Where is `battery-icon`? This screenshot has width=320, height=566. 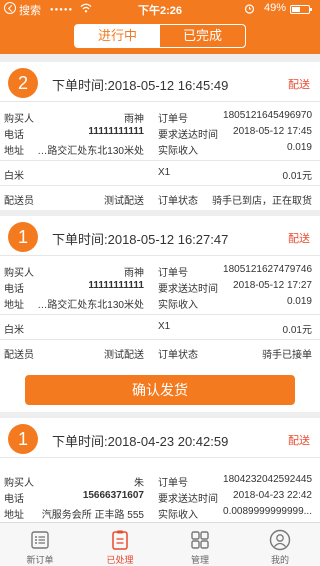
battery-icon is located at coordinates (301, 9).